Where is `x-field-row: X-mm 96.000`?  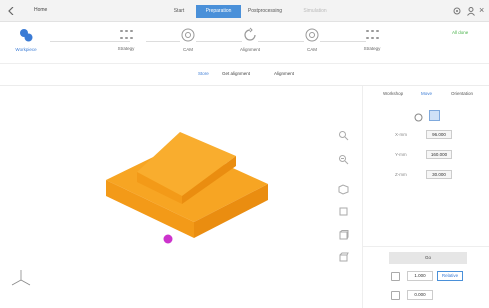 x-field-row: X-mm 96.000 is located at coordinates (440, 135).